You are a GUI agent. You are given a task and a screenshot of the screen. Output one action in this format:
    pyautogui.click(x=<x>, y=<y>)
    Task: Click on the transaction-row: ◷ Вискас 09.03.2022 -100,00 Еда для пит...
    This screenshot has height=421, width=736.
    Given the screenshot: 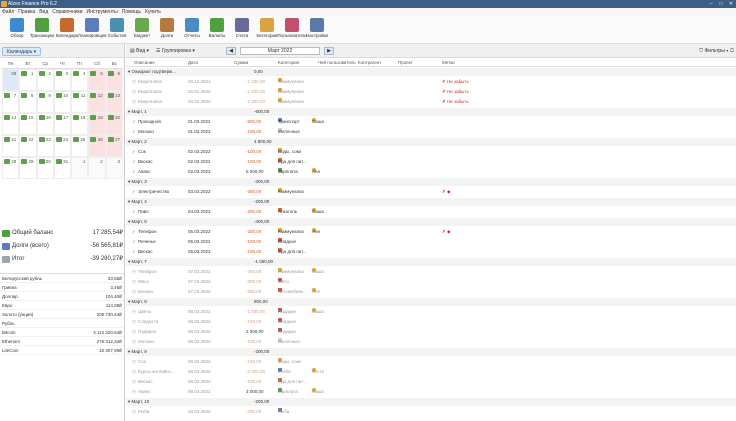 What is the action you would take?
    pyautogui.click(x=431, y=382)
    